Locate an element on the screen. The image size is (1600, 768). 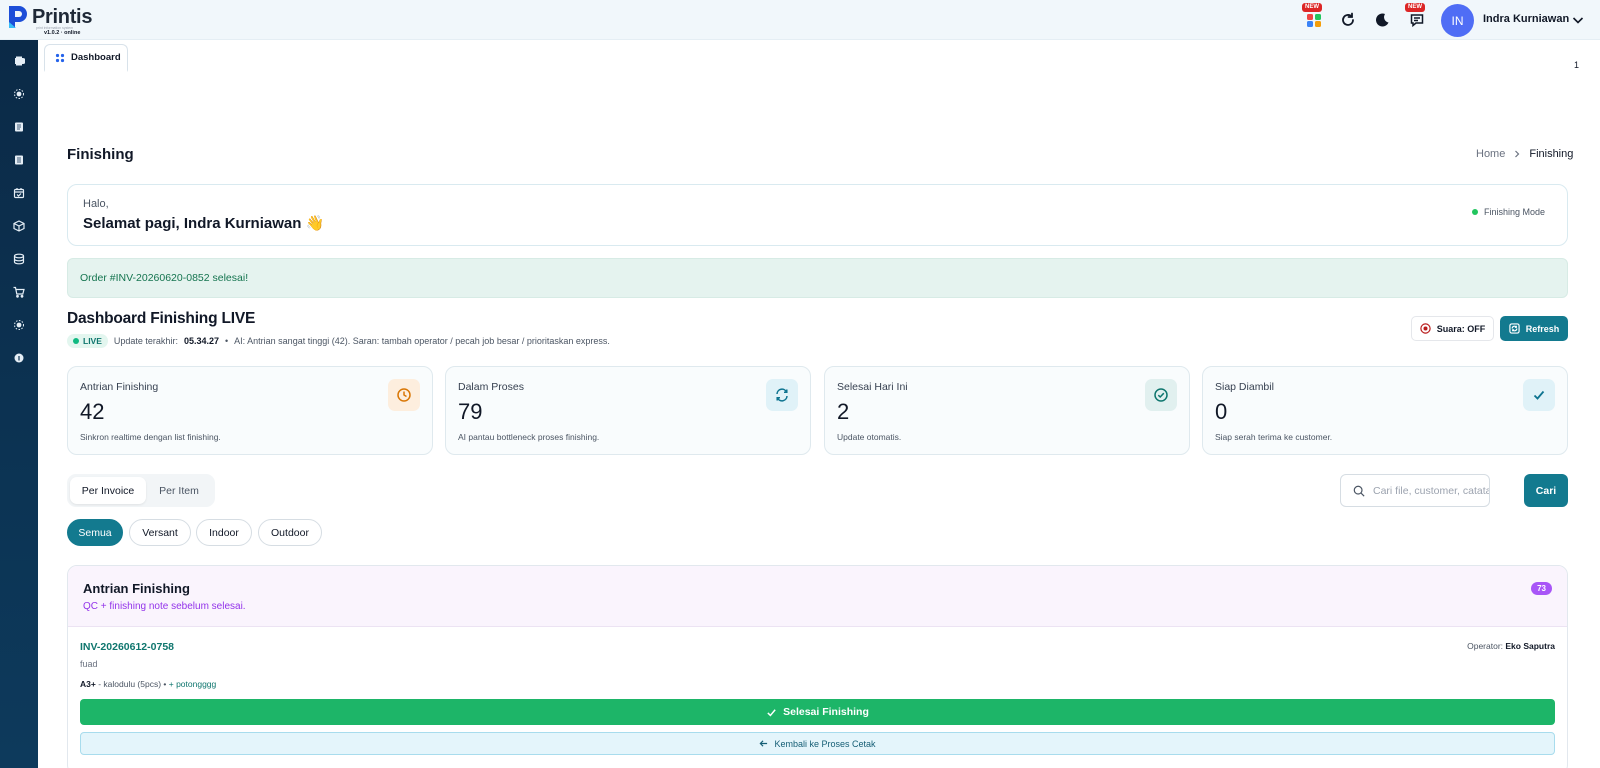
stat-note: AI pantau bottleneck proses finishing. is located at coordinates (529, 437).